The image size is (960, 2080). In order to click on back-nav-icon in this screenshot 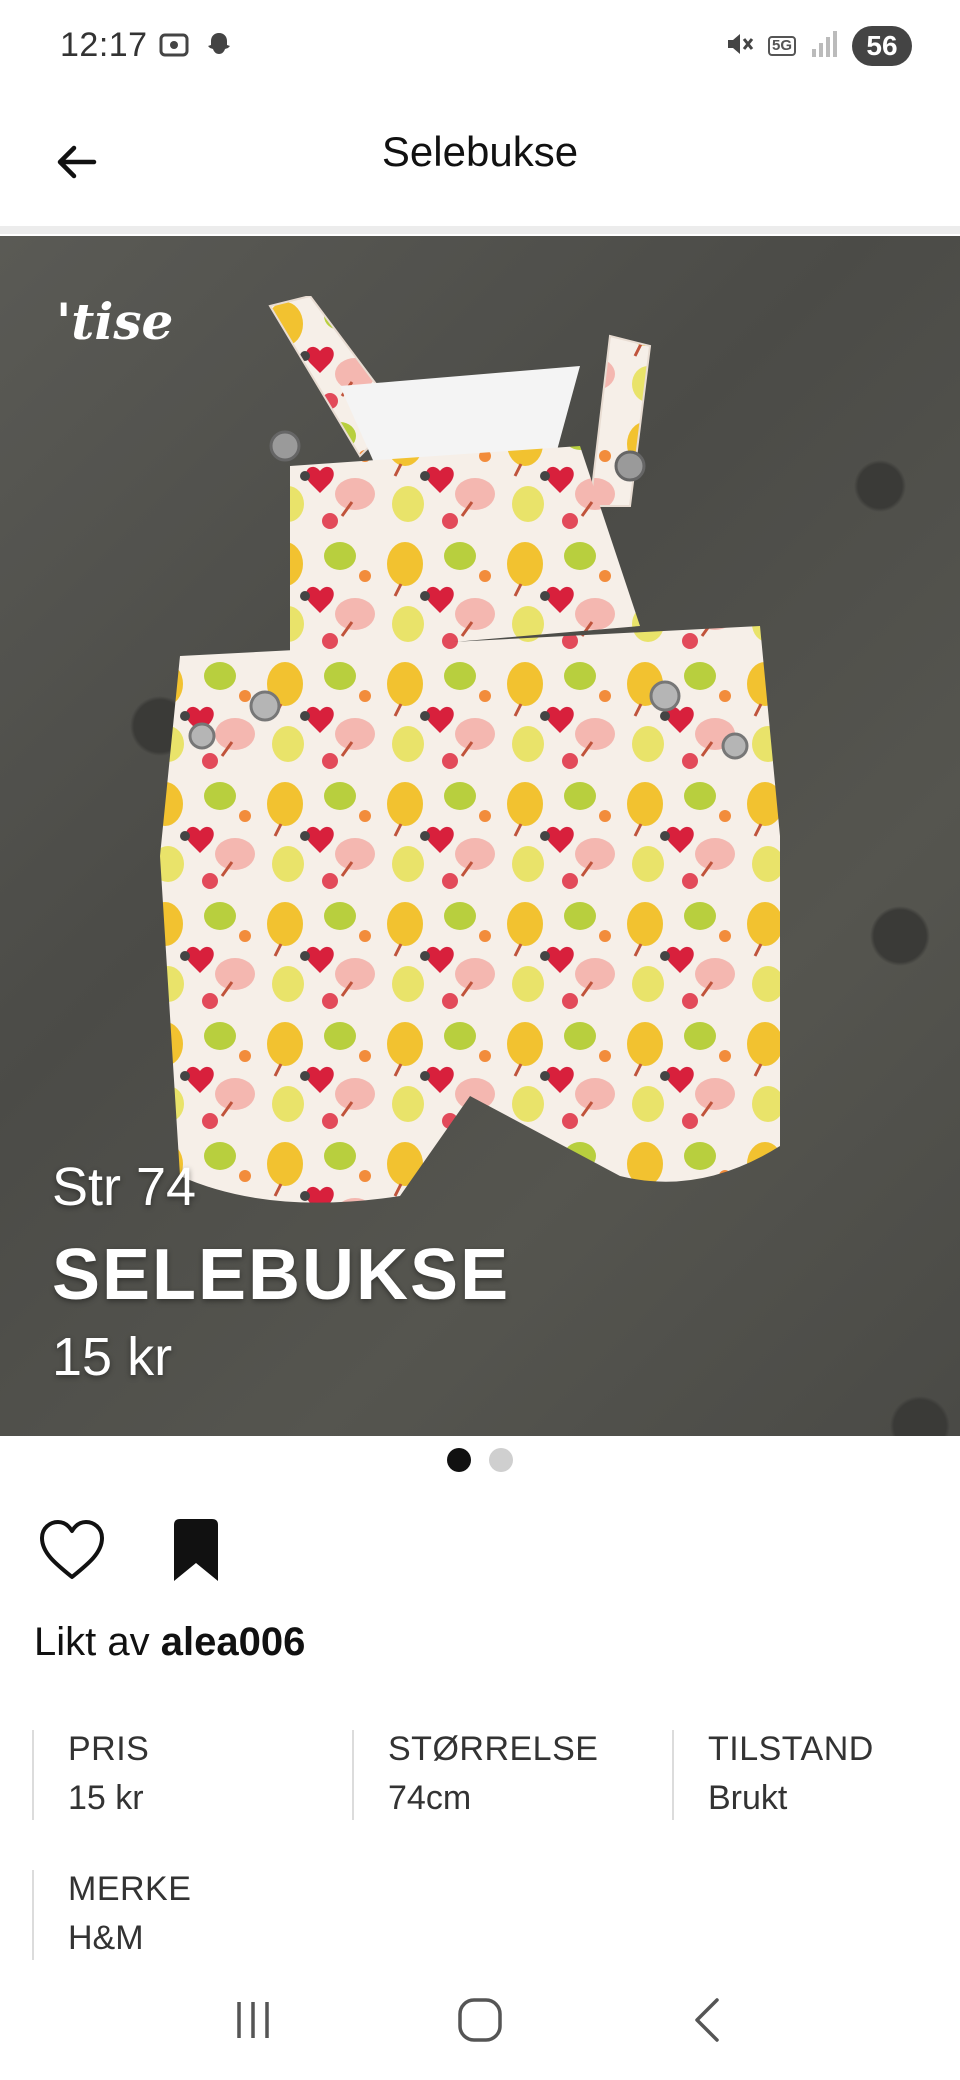, I will do `click(706, 2020)`.